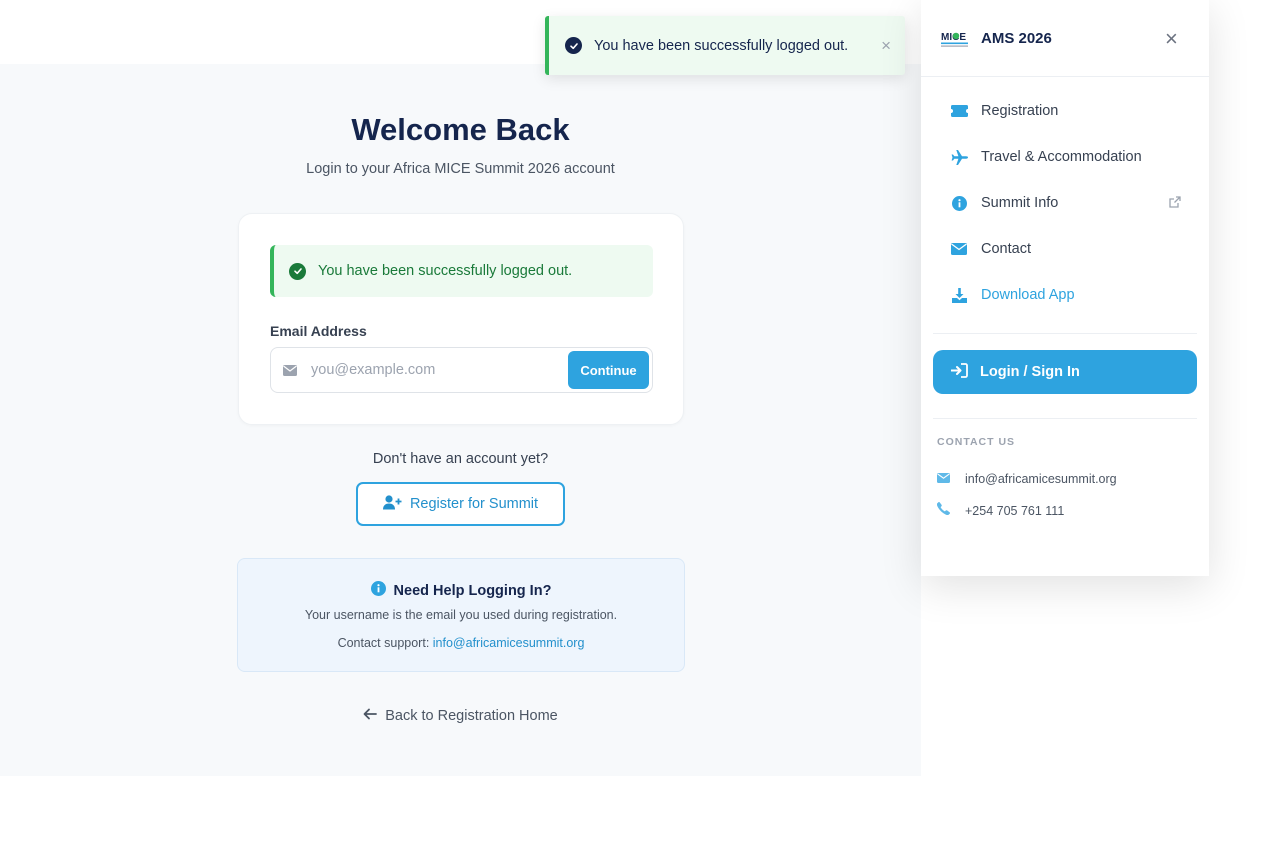 The height and width of the screenshot is (864, 1272). What do you see at coordinates (509, 643) in the screenshot?
I see `support-email-link: info@africamicesummit.org` at bounding box center [509, 643].